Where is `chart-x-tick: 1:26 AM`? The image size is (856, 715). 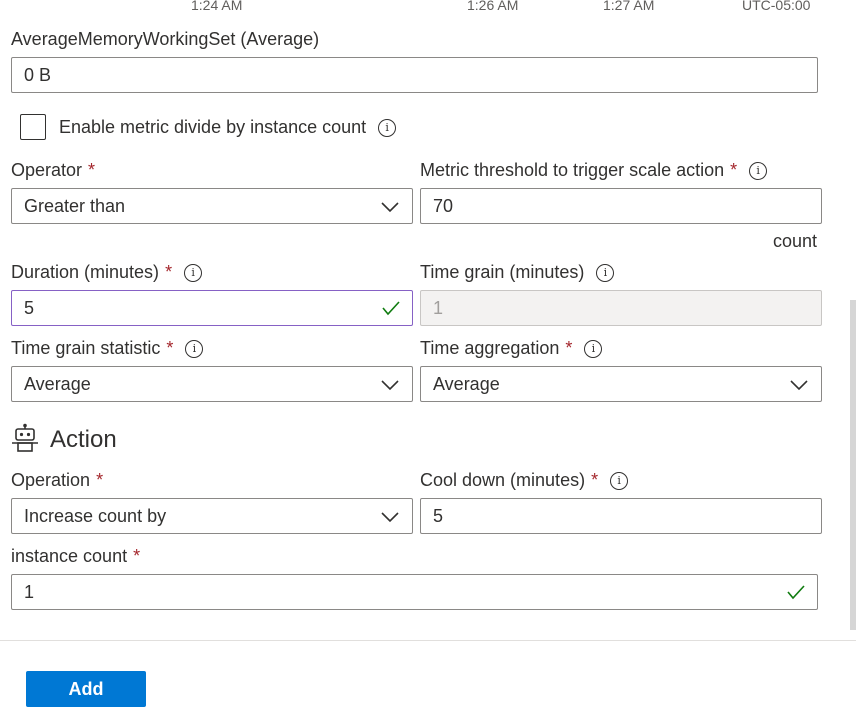 chart-x-tick: 1:26 AM is located at coordinates (493, 6).